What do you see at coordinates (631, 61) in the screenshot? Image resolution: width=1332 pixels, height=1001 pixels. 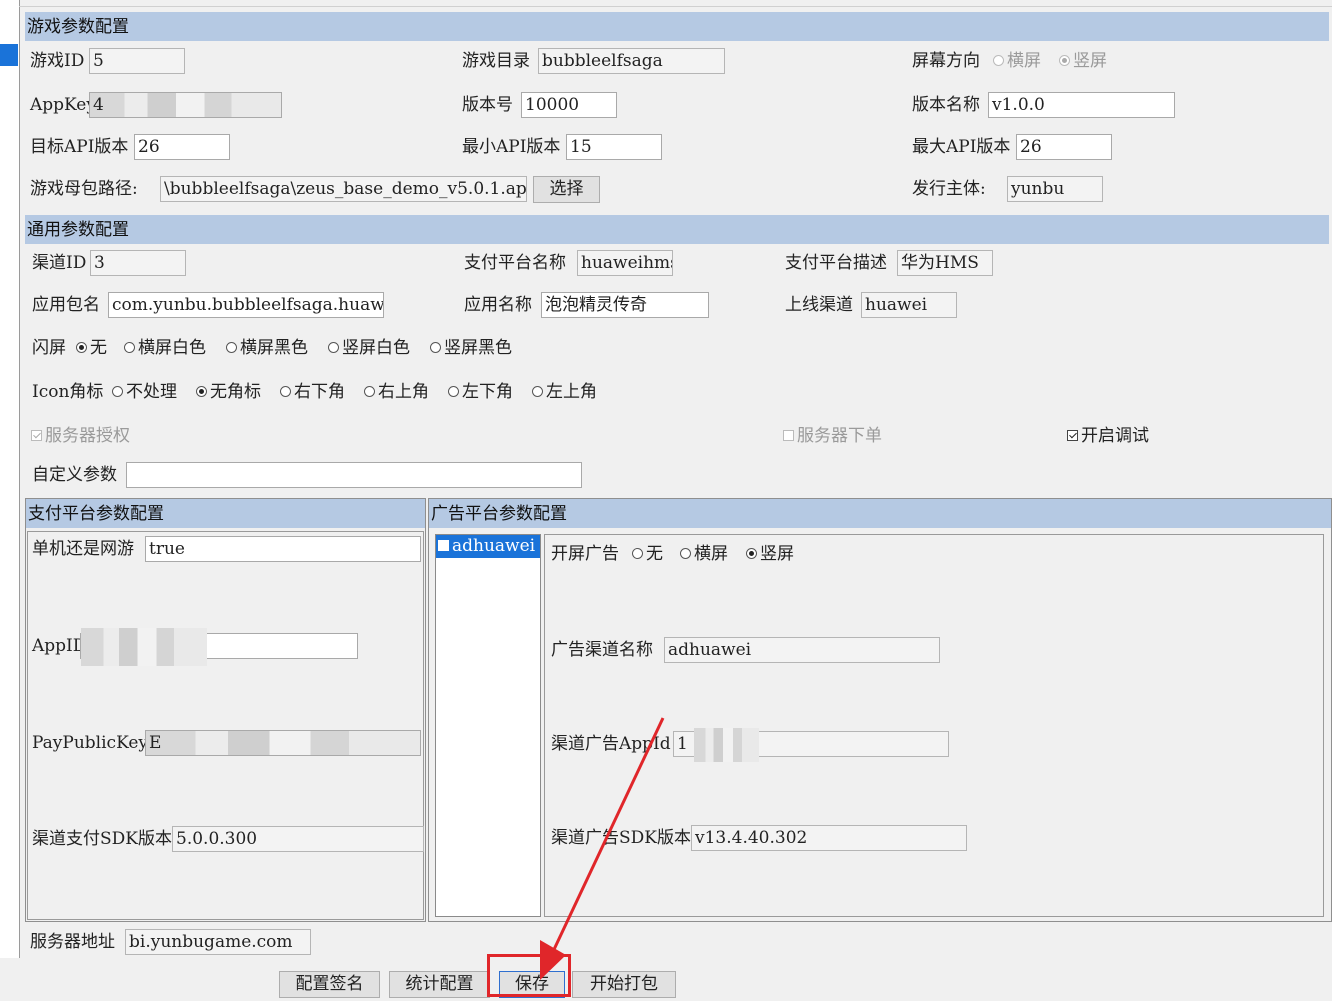 I see `game-dir-field: bubbleelfsaga` at bounding box center [631, 61].